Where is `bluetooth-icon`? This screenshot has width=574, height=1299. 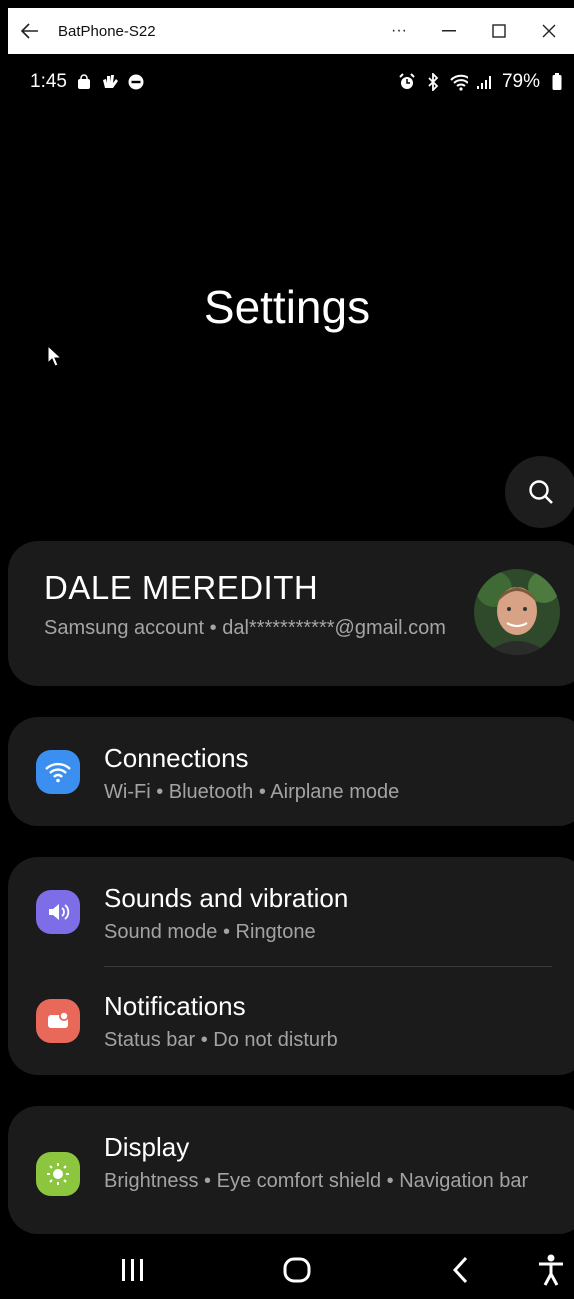
bluetooth-icon is located at coordinates (433, 82).